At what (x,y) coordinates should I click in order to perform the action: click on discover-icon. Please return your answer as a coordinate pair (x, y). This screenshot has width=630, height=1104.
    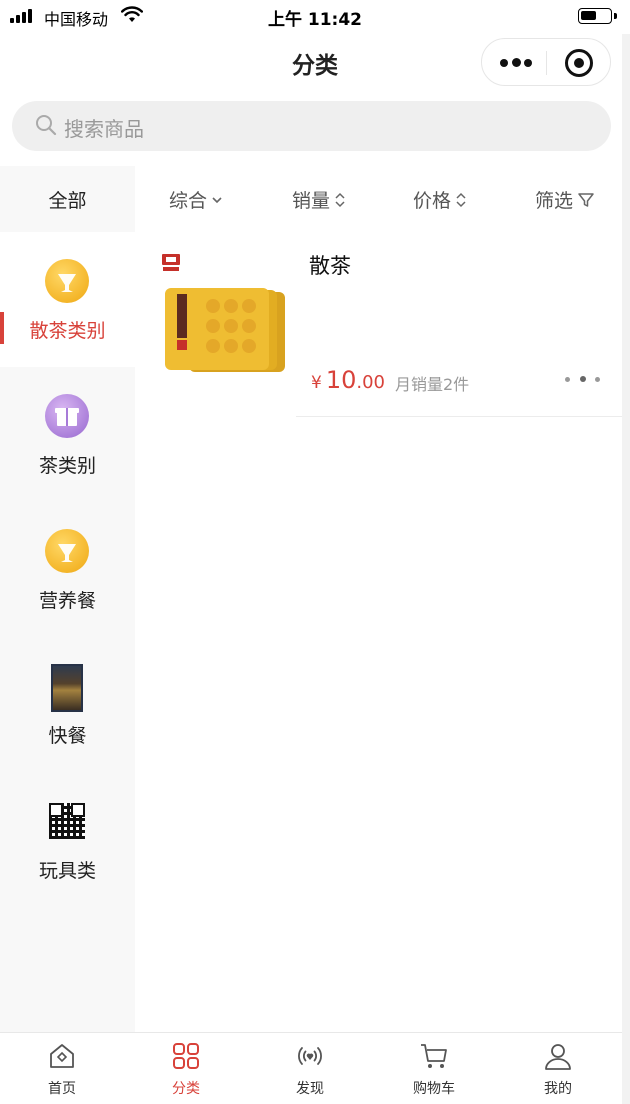
    Looking at the image, I should click on (310, 1056).